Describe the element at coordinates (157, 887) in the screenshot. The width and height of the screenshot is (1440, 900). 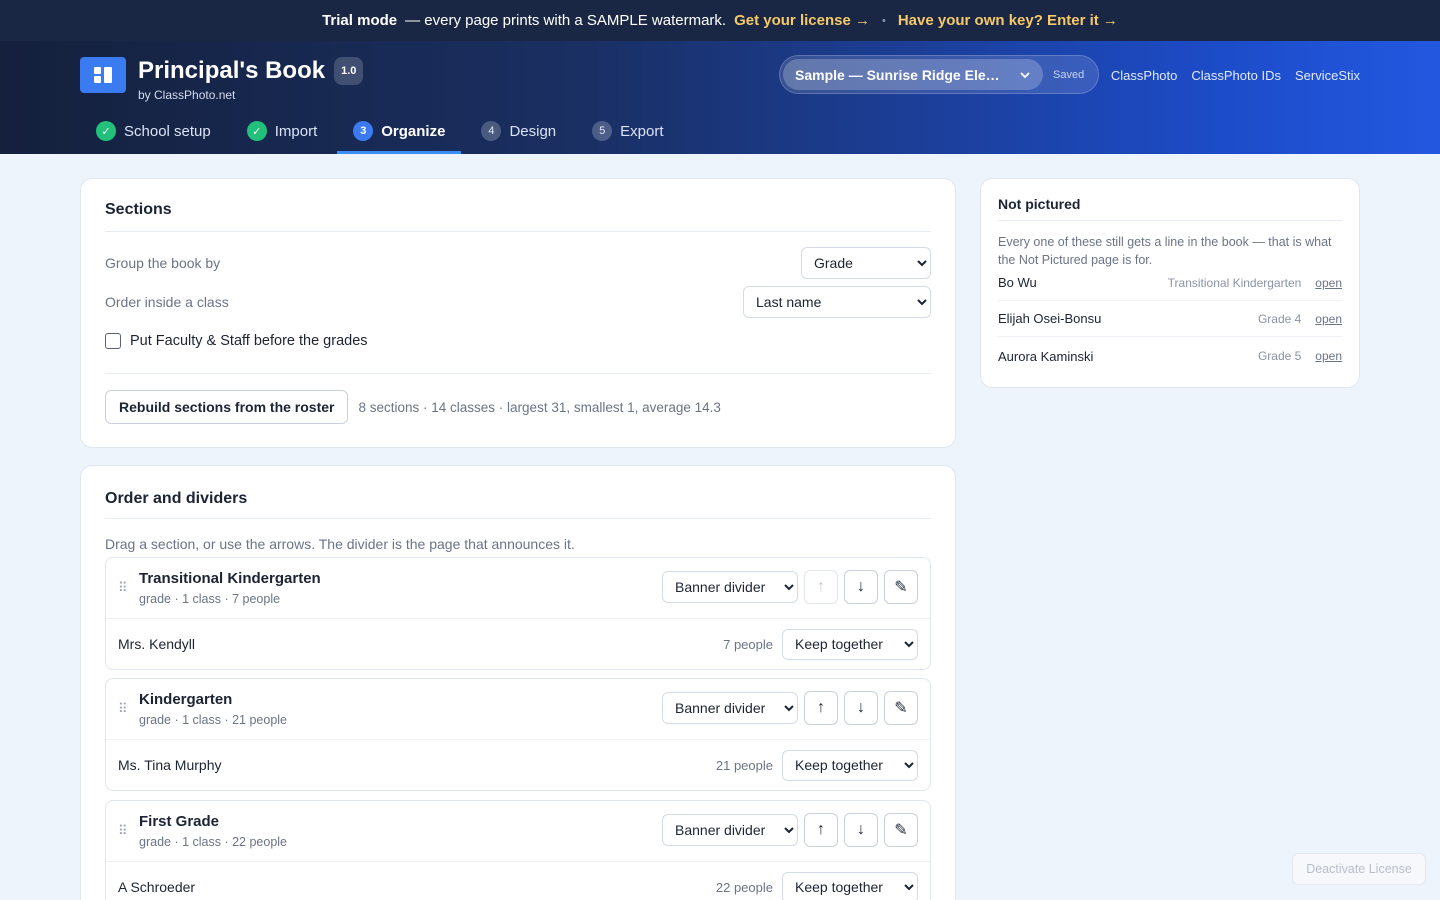
I see `teacher-name: A Schroeder` at that location.